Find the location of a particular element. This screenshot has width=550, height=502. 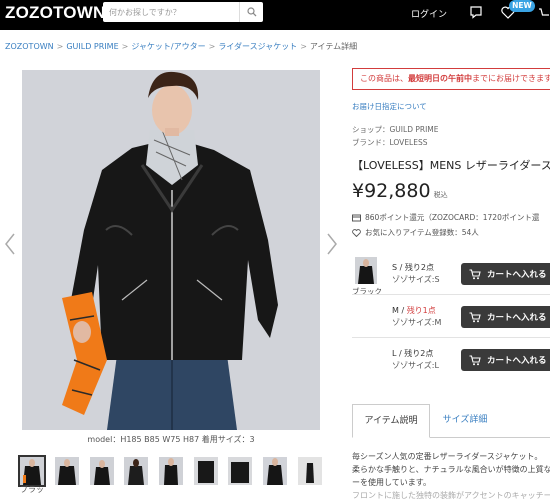

info-tabs: アイテム説明 サイズ詳細 is located at coordinates (451, 421).